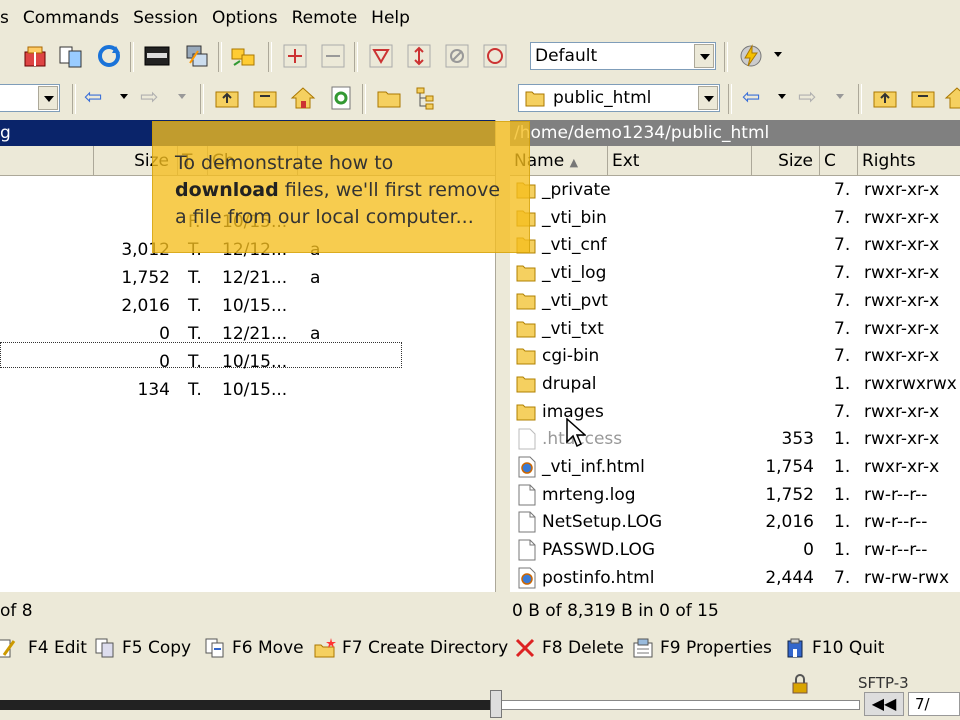  Describe the element at coordinates (71, 18) in the screenshot. I see `menu-commands: Commands` at that location.